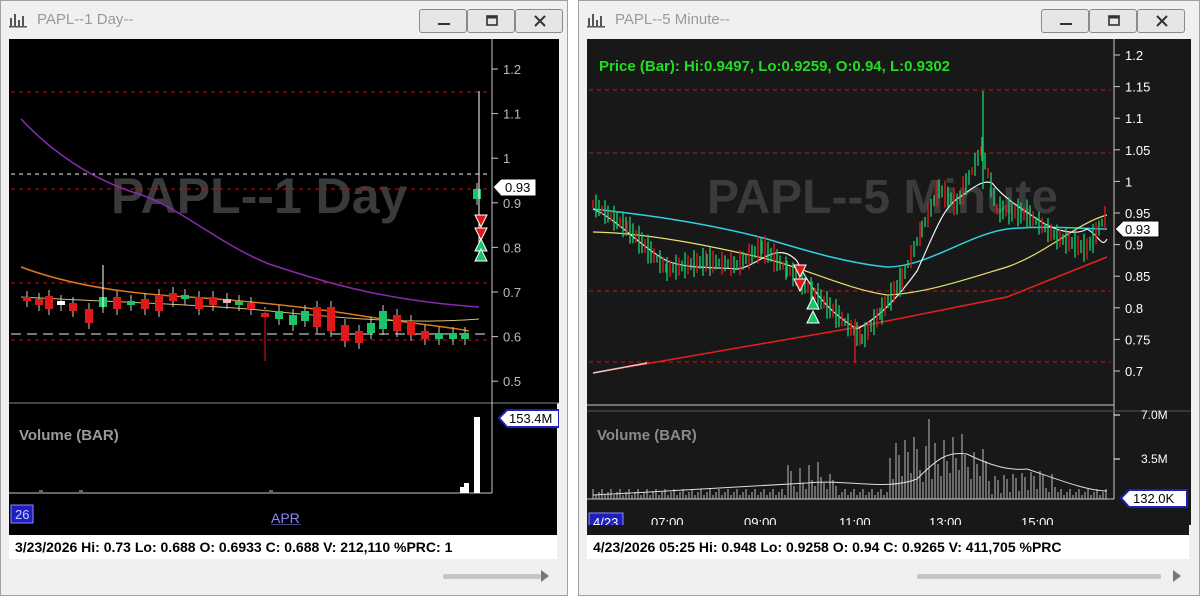 This screenshot has height=596, width=1200. Describe the element at coordinates (667, 520) in the screenshot. I see `time-label: 07:00` at that location.